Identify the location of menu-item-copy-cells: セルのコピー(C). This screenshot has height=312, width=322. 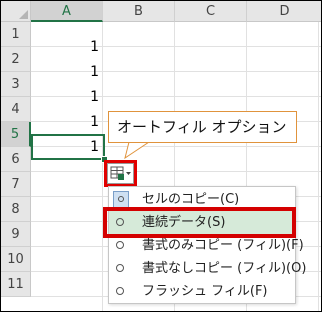
(202, 200).